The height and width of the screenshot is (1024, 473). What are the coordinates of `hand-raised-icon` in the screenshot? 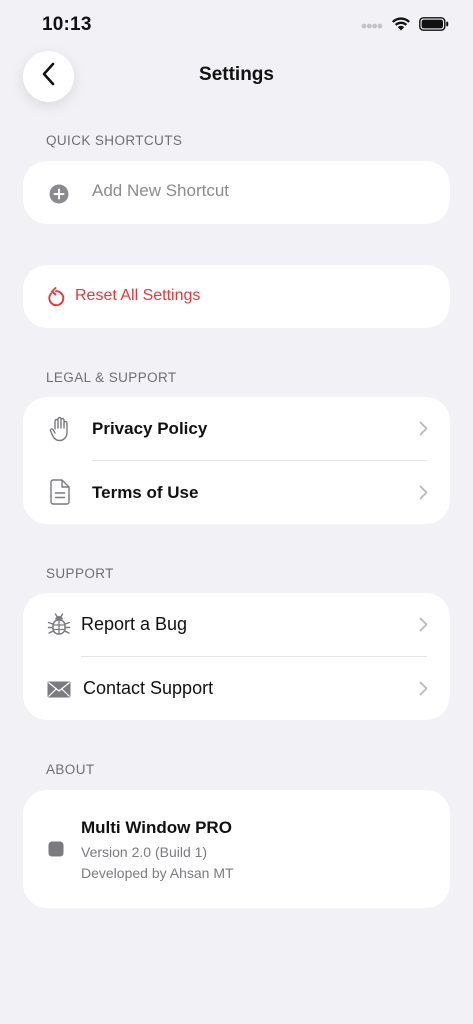 It's located at (60, 429).